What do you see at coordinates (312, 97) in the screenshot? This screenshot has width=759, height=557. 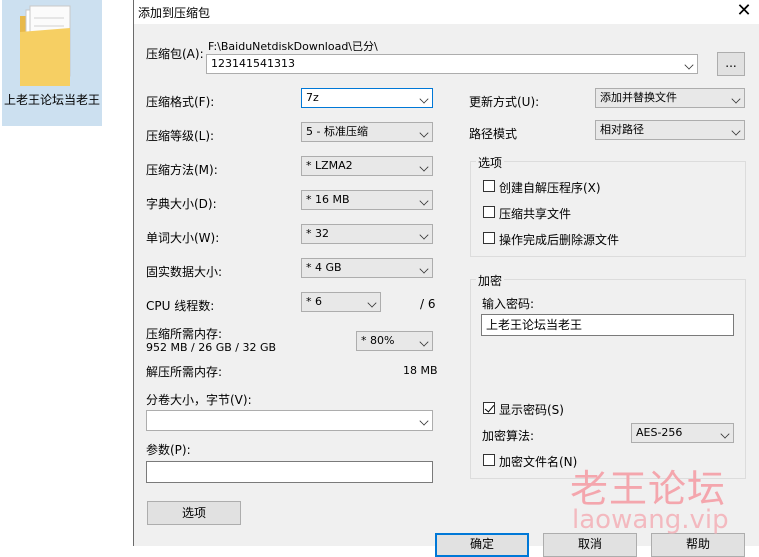 I see `format-value: 7z` at bounding box center [312, 97].